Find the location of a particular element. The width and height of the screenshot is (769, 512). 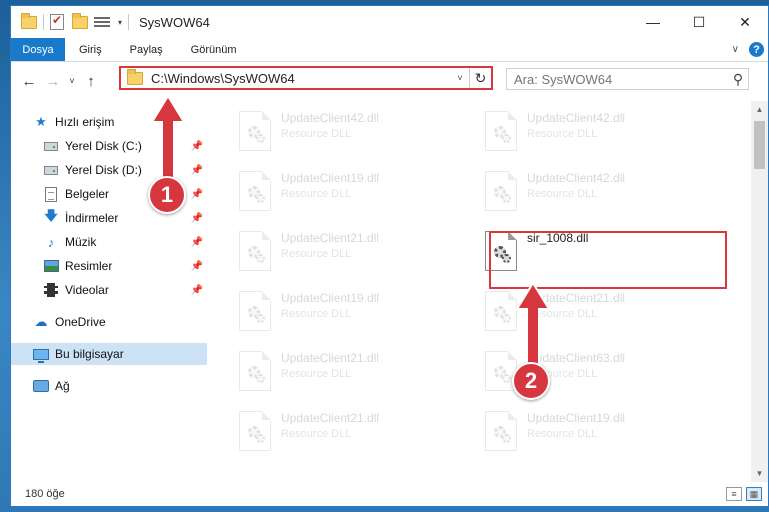

sidebar-item-pictures: Resimler 📌 is located at coordinates (109, 266).